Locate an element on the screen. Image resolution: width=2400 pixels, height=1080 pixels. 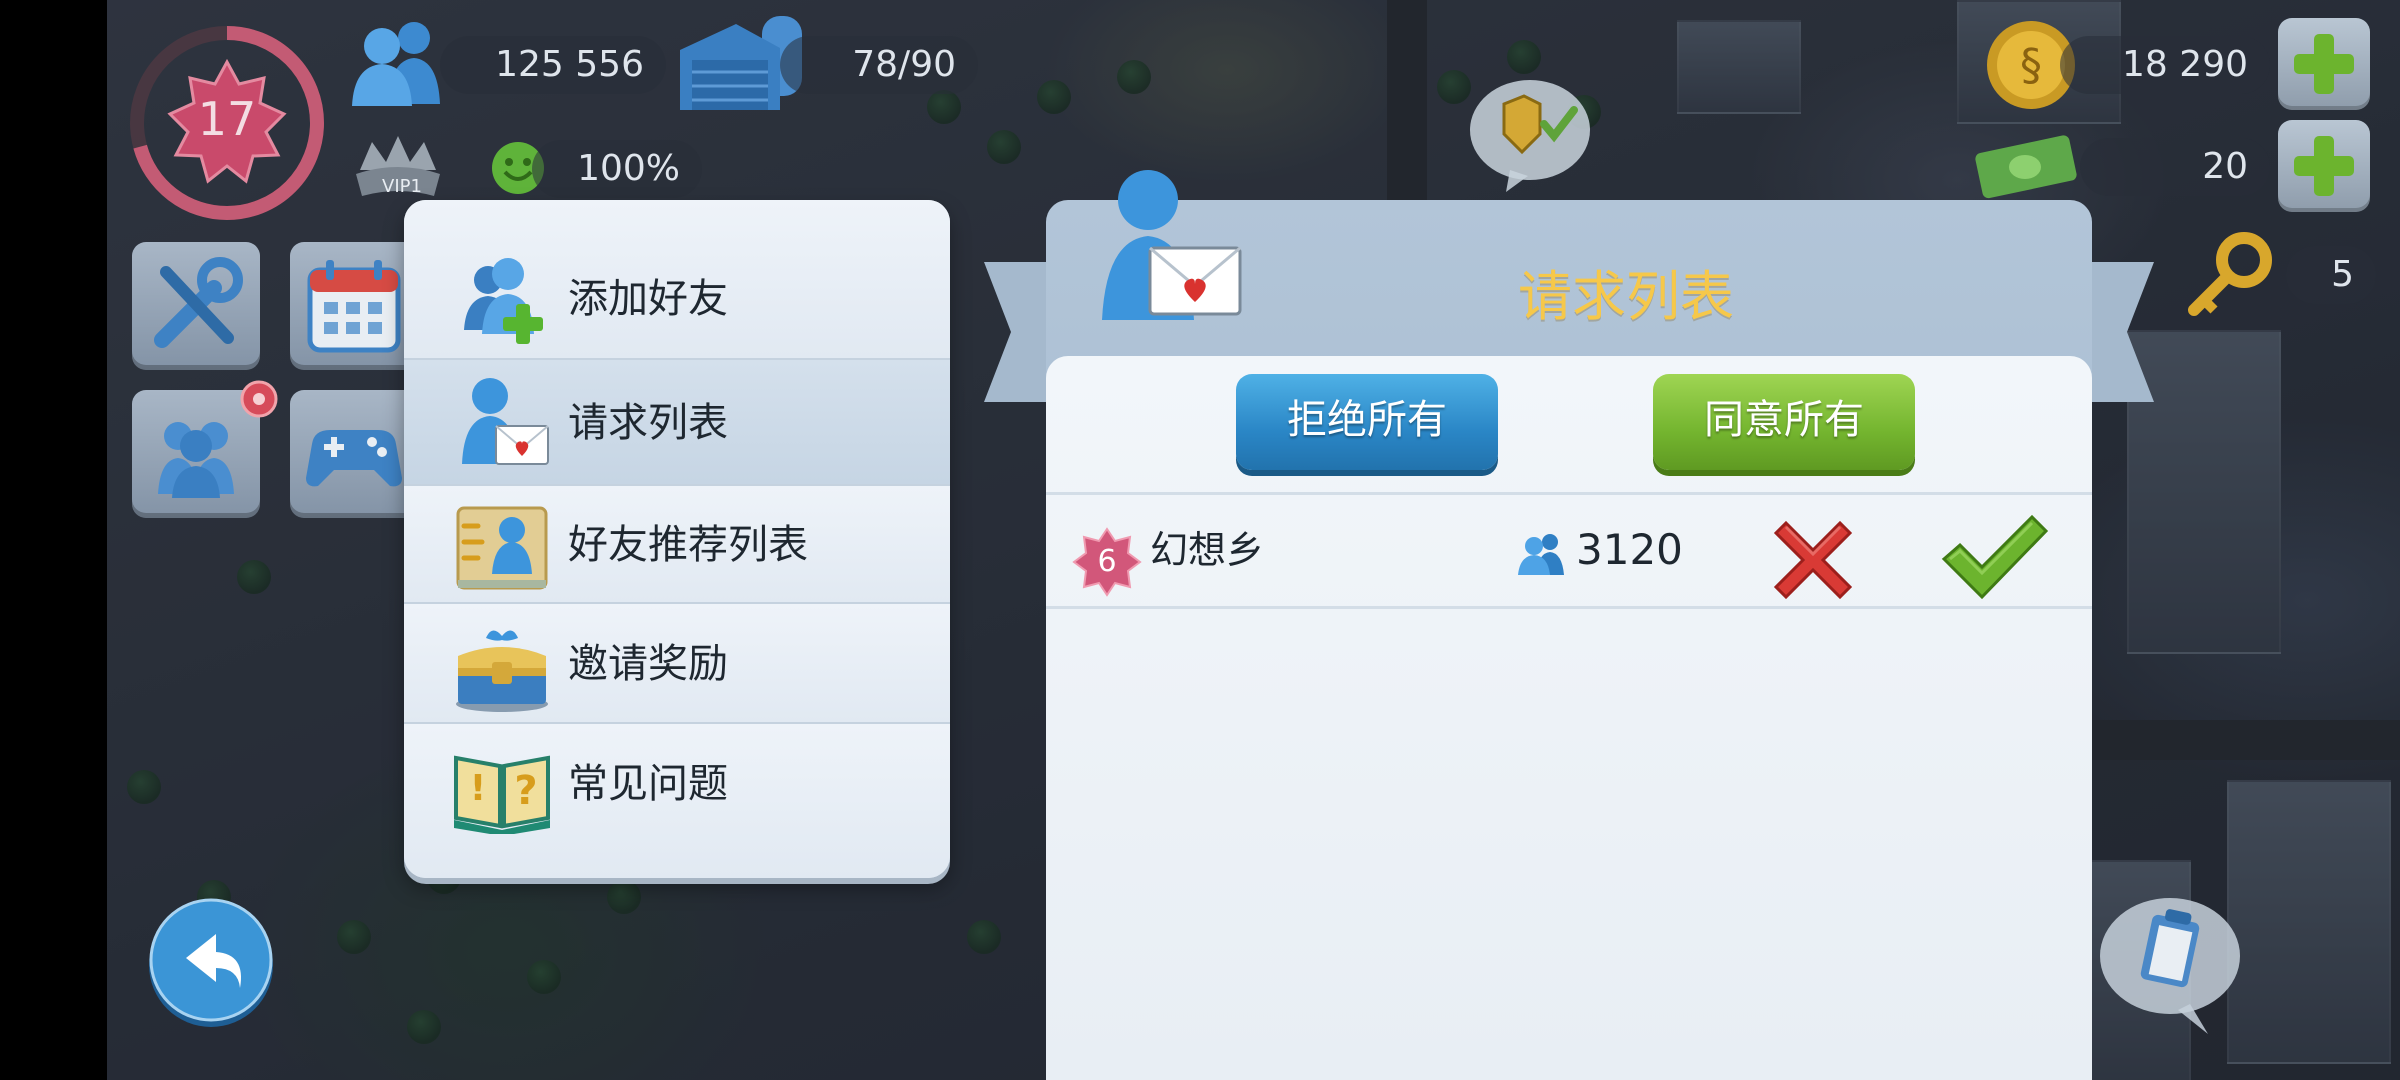
happiness-counter: 100% is located at coordinates (617, 169).